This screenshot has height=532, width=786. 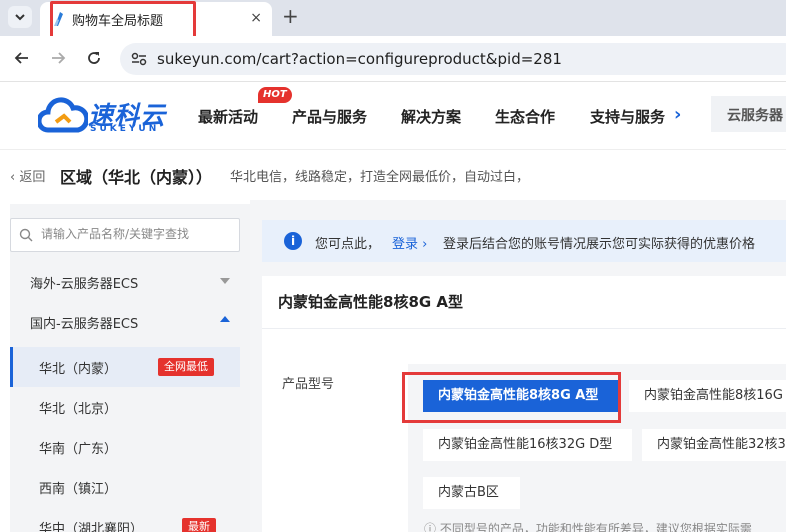 What do you see at coordinates (125, 519) in the screenshot?
I see `sidebar-item-central-hubei: 华中（湖北襄阳） 最新` at bounding box center [125, 519].